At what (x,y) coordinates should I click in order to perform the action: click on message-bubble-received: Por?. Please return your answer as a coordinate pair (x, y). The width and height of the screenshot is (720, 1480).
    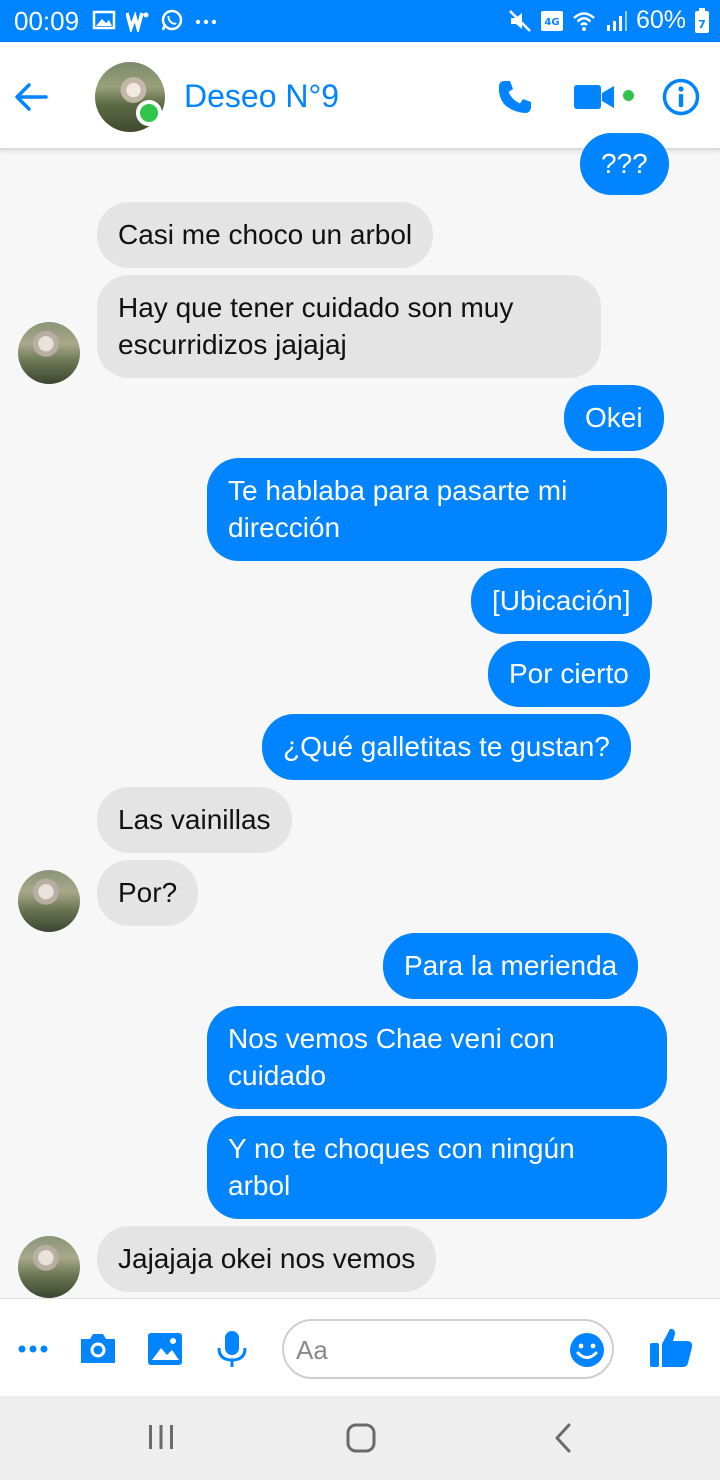
    Looking at the image, I should click on (148, 893).